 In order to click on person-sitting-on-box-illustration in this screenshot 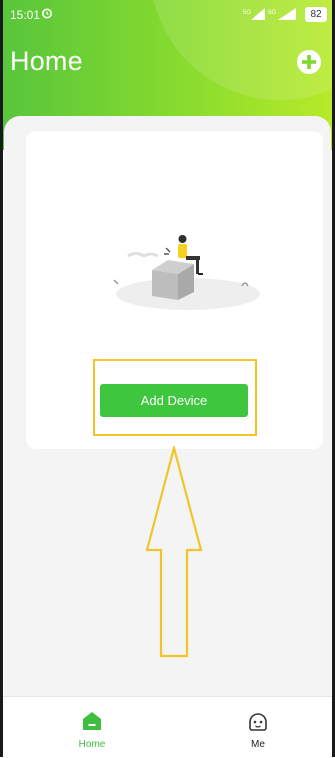, I will do `click(186, 272)`.